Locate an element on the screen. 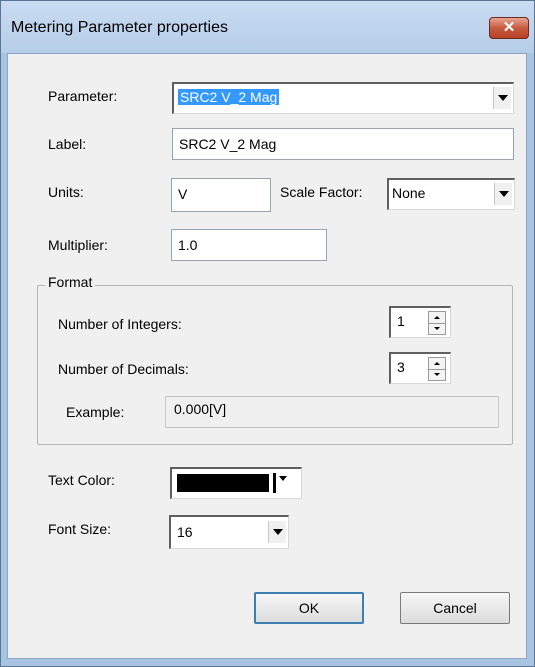 The height and width of the screenshot is (667, 535). multiplier-label: Multiplier: is located at coordinates (78, 245).